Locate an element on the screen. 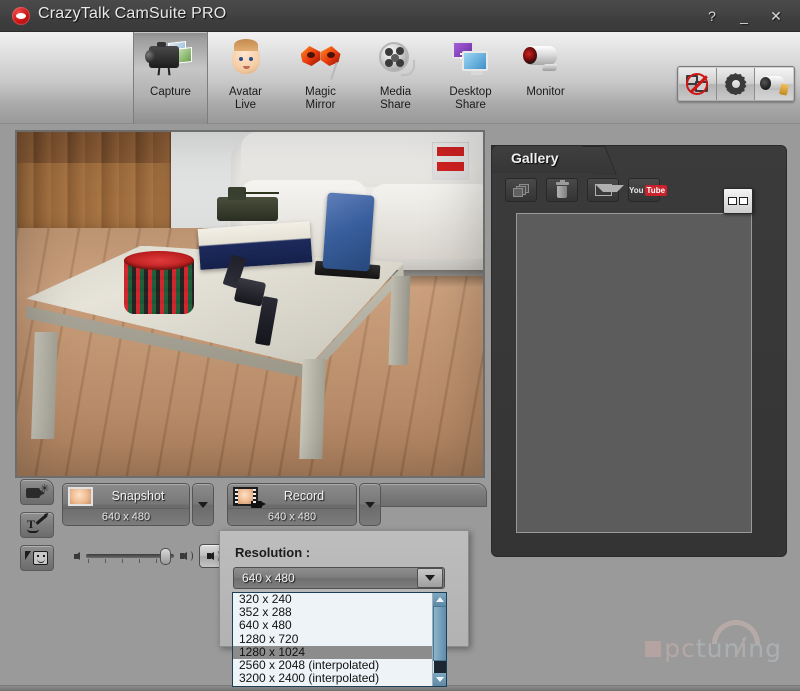 This screenshot has height=691, width=800. trash-icon is located at coordinates (562, 189).